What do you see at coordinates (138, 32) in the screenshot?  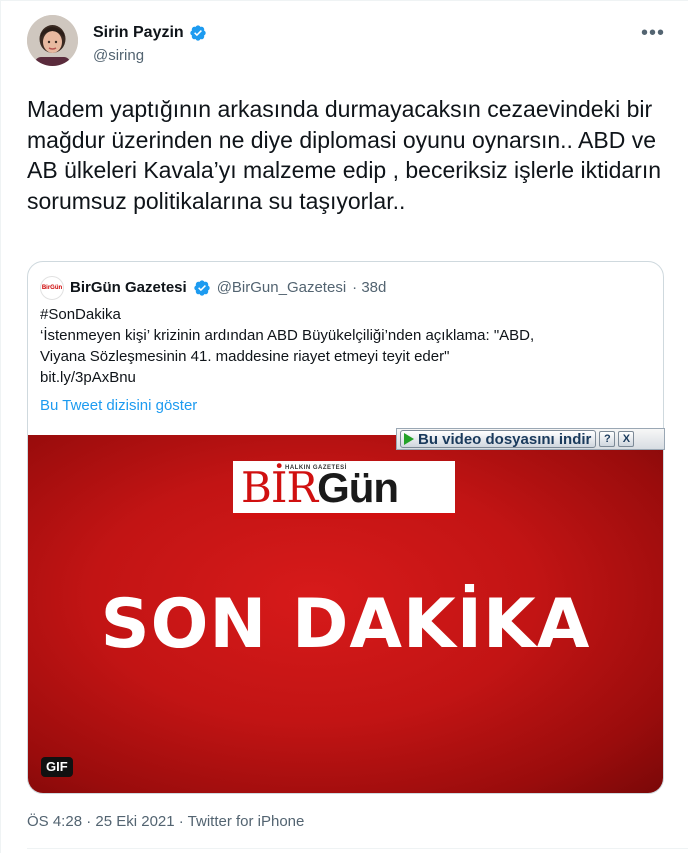 I see `author-name-text: Sirin Payzin` at bounding box center [138, 32].